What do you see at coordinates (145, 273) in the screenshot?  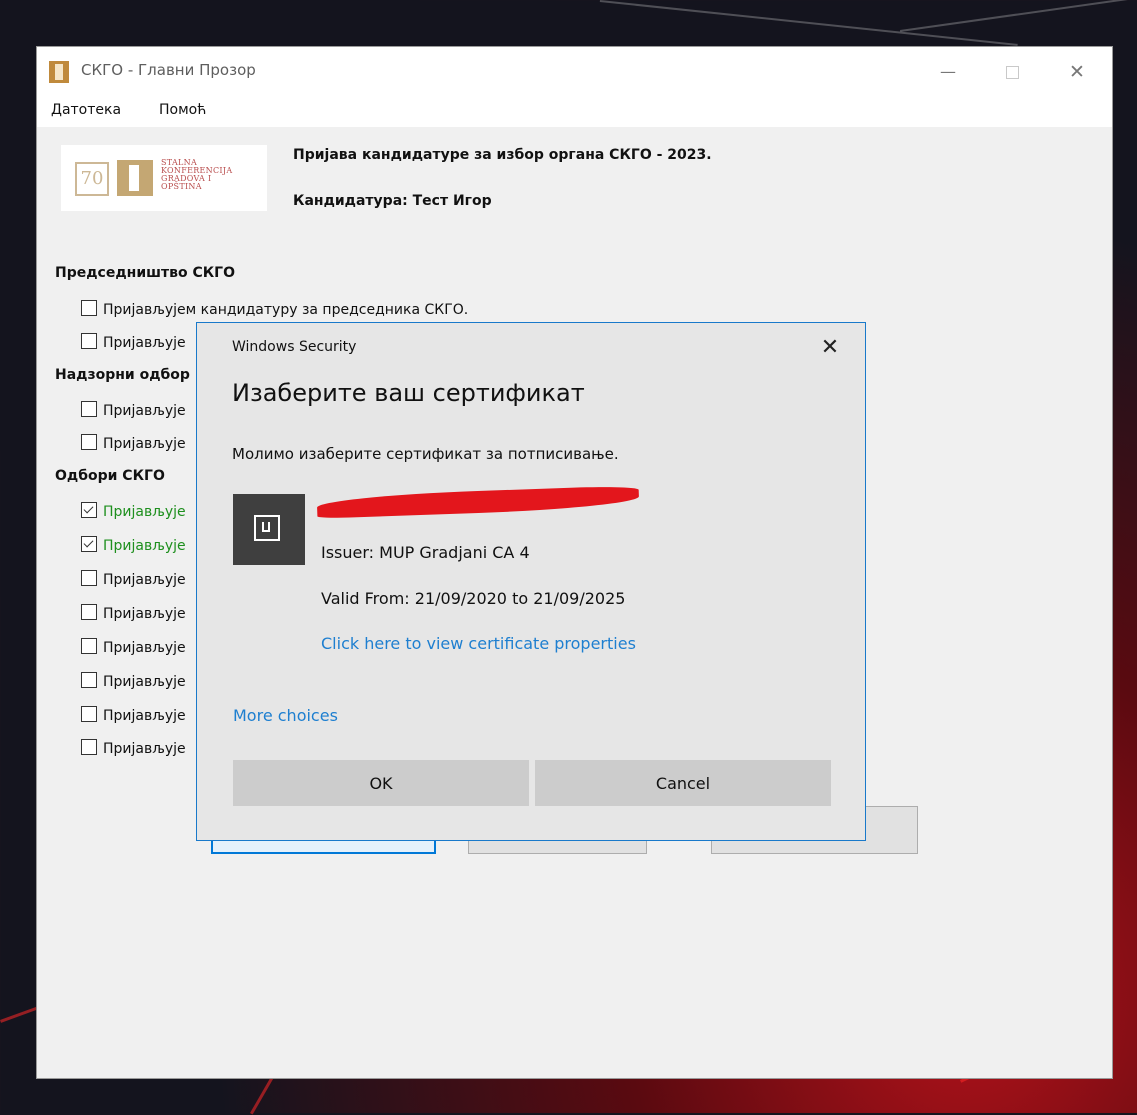 I see `section-heading-presidency: Председништво СКГО` at bounding box center [145, 273].